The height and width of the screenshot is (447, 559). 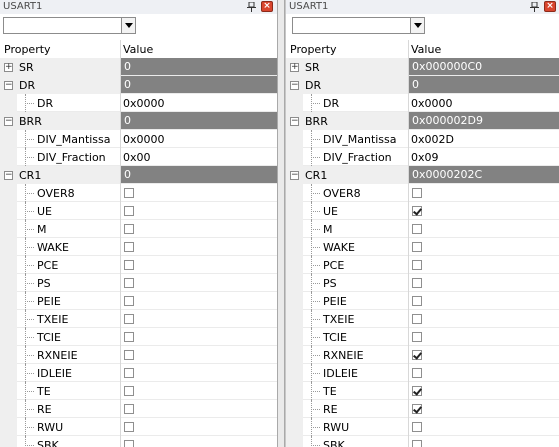 What do you see at coordinates (484, 120) in the screenshot?
I see `register-value-cell: 0x000002D9` at bounding box center [484, 120].